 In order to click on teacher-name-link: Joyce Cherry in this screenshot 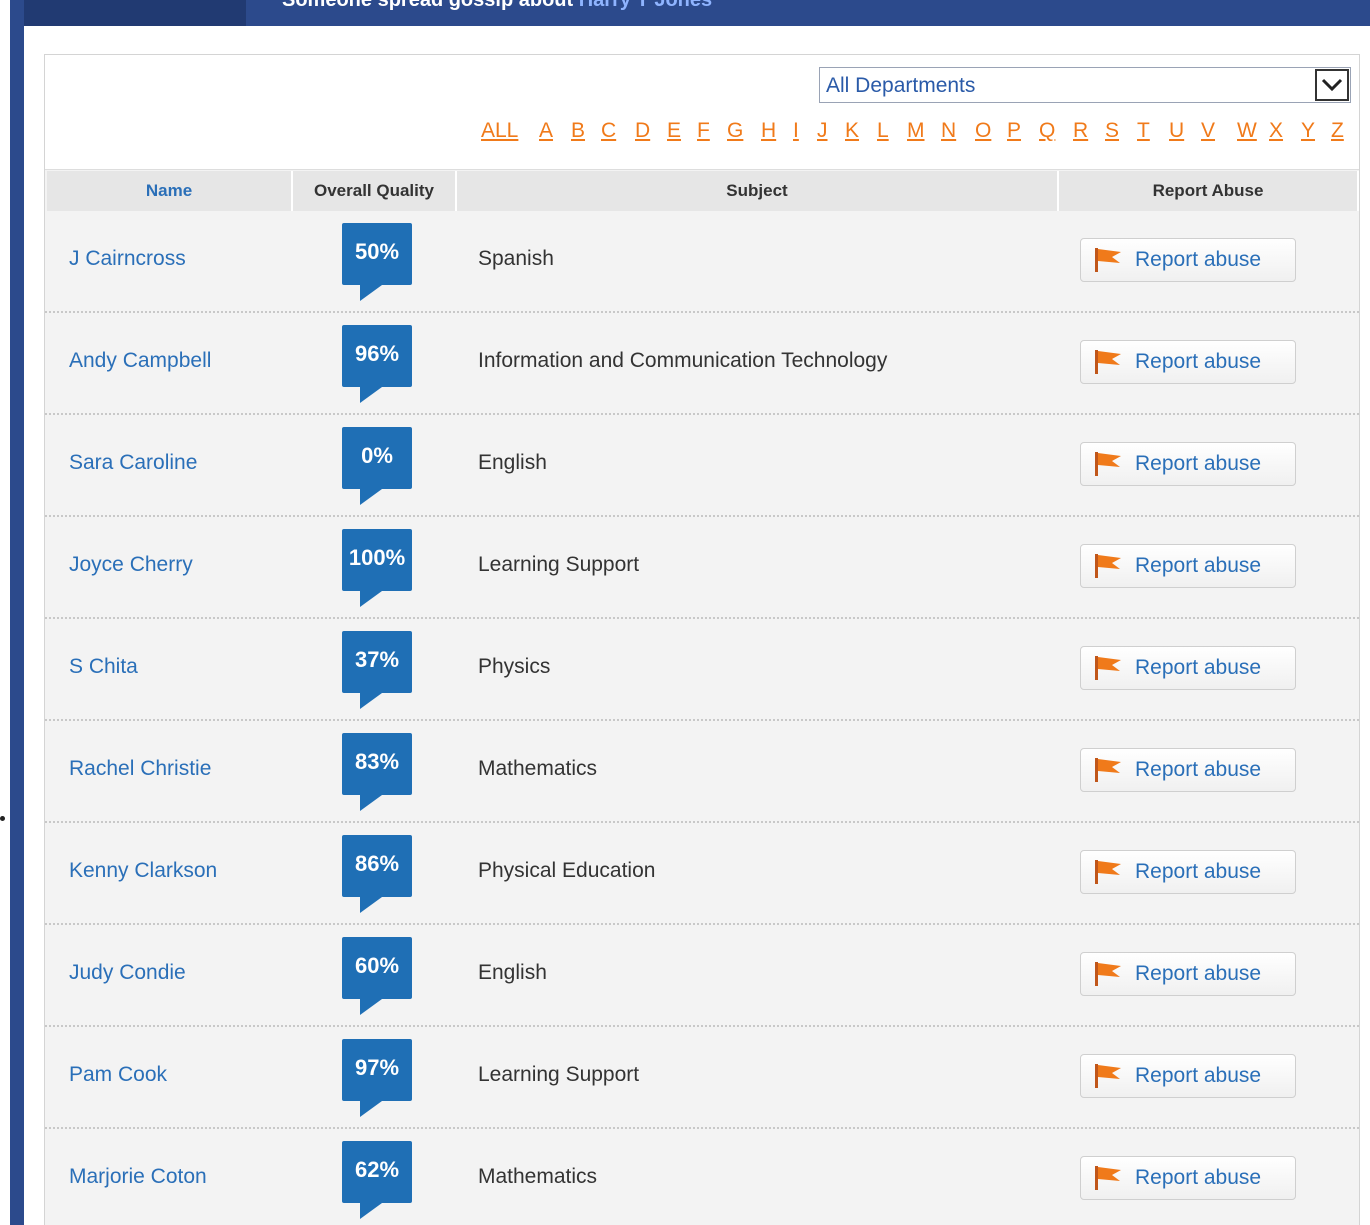, I will do `click(131, 565)`.